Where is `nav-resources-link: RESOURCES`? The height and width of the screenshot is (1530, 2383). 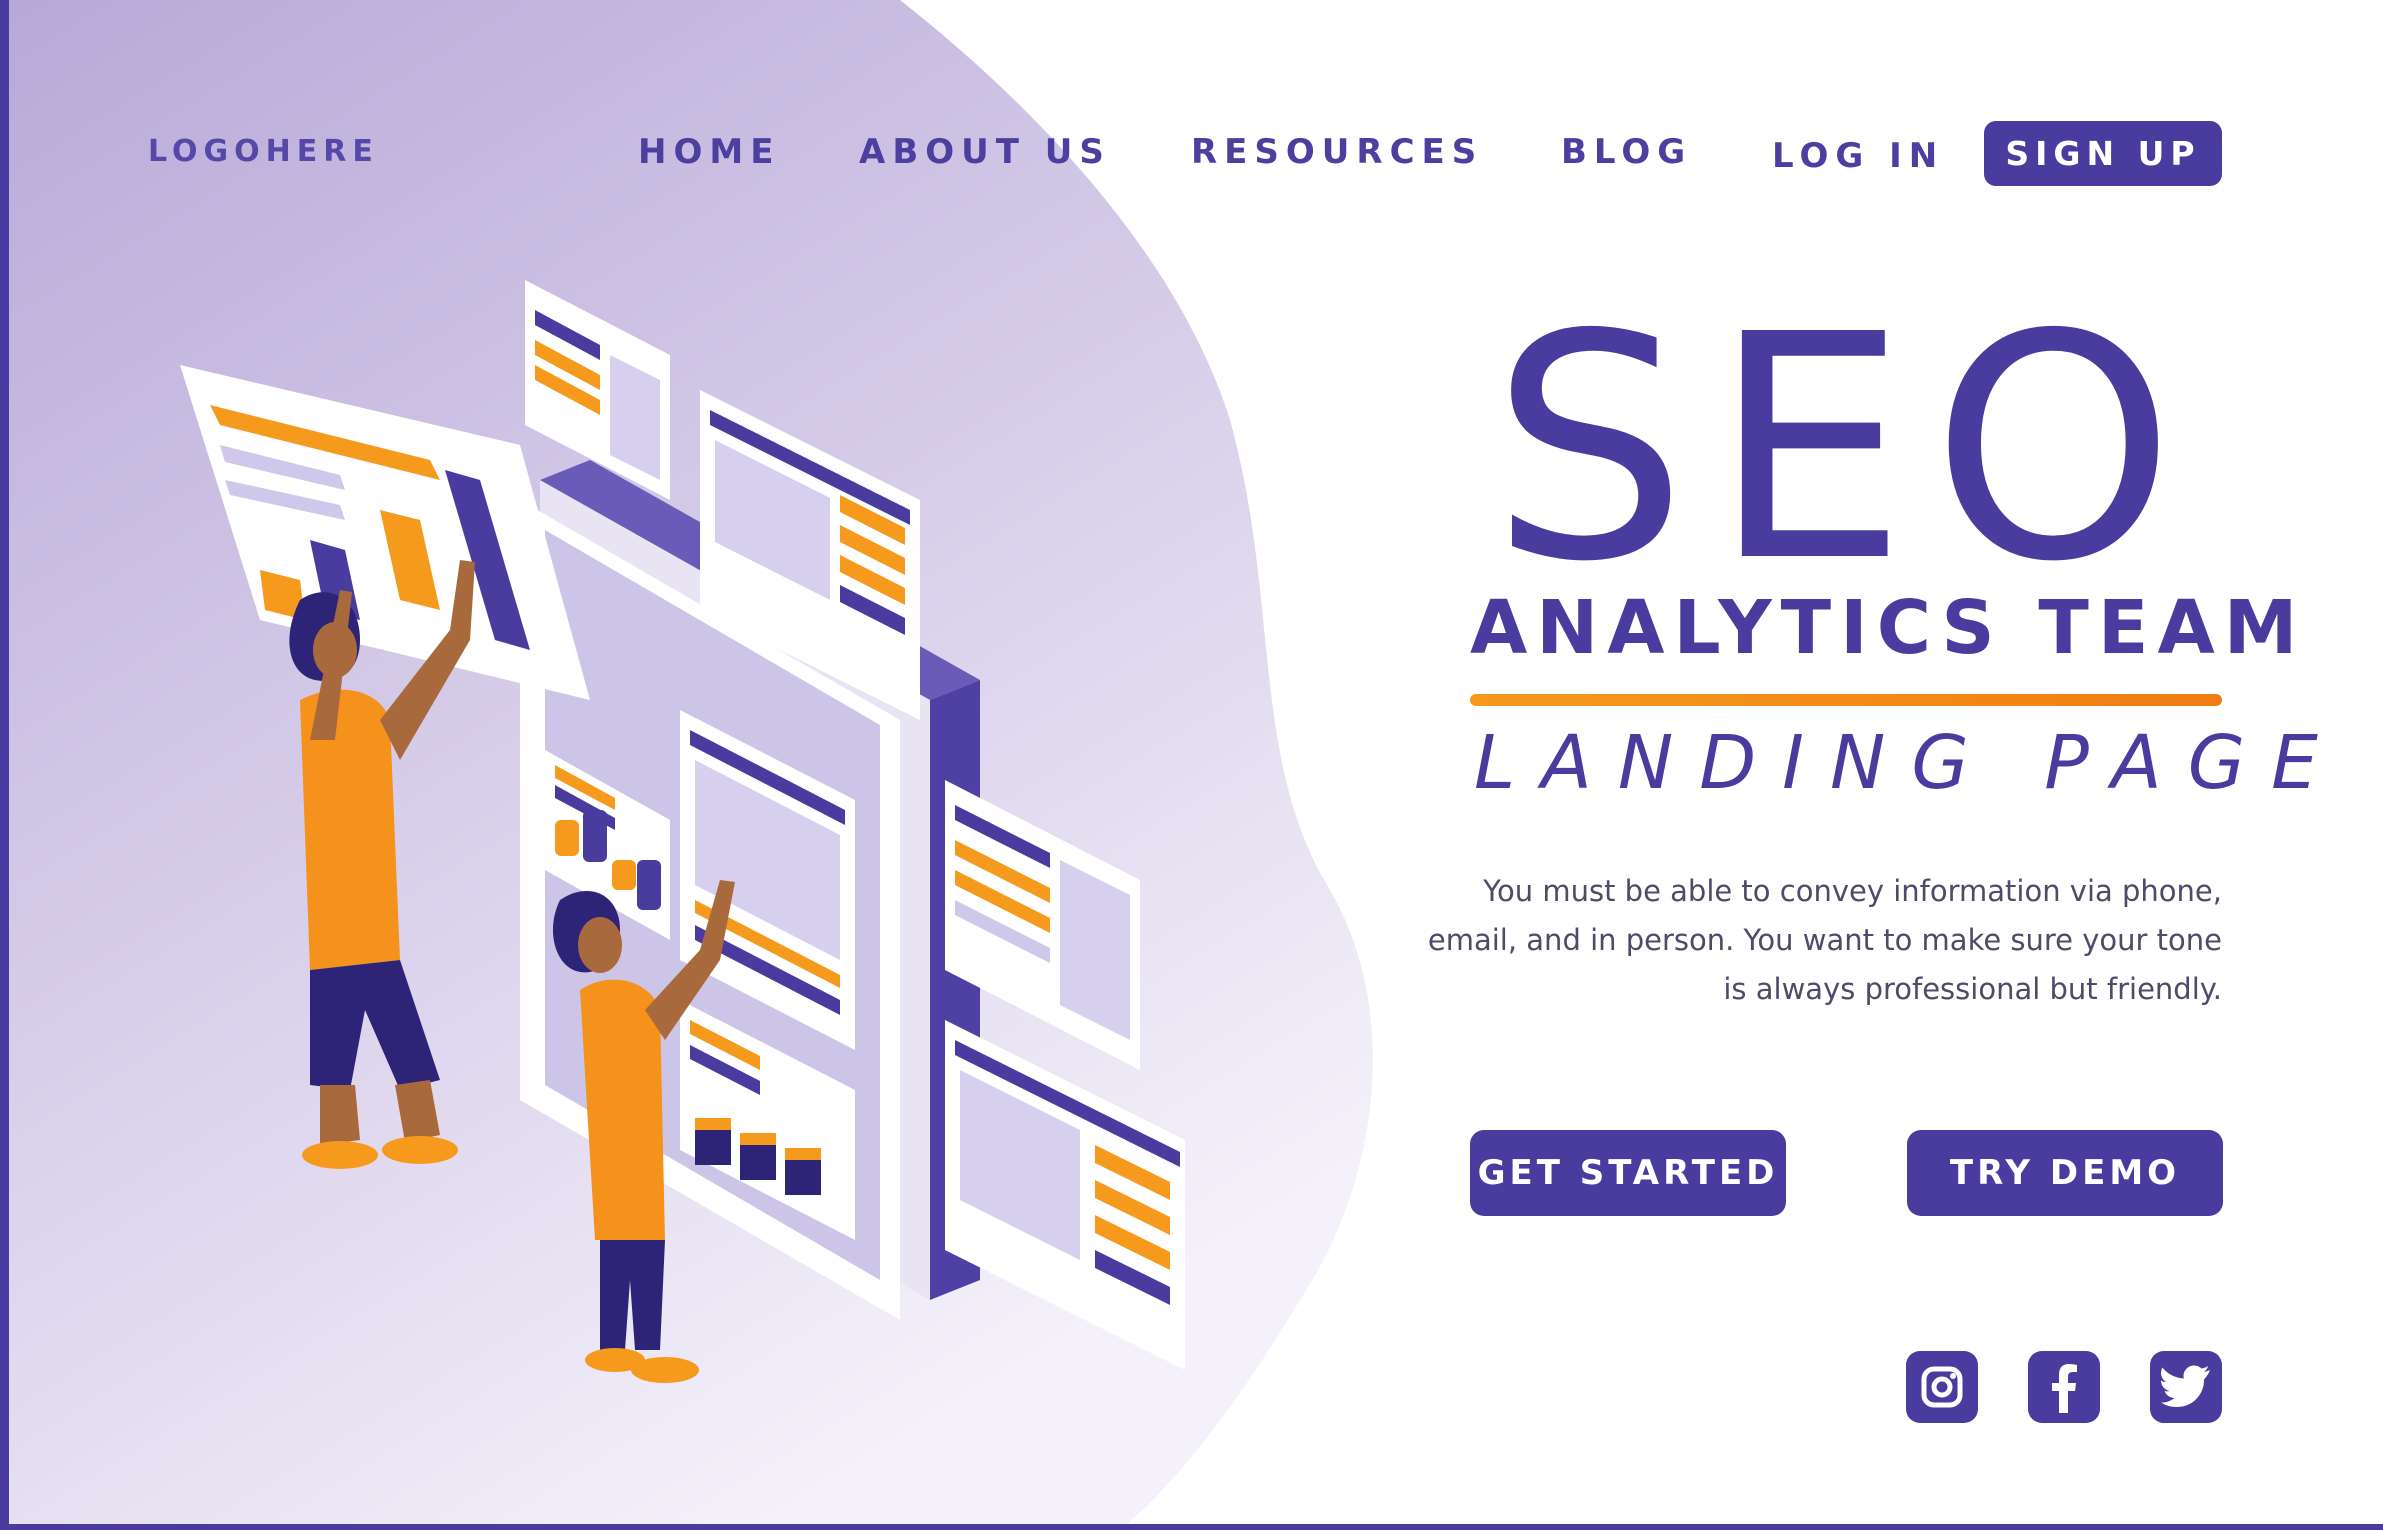
nav-resources-link: RESOURCES is located at coordinates (1337, 152).